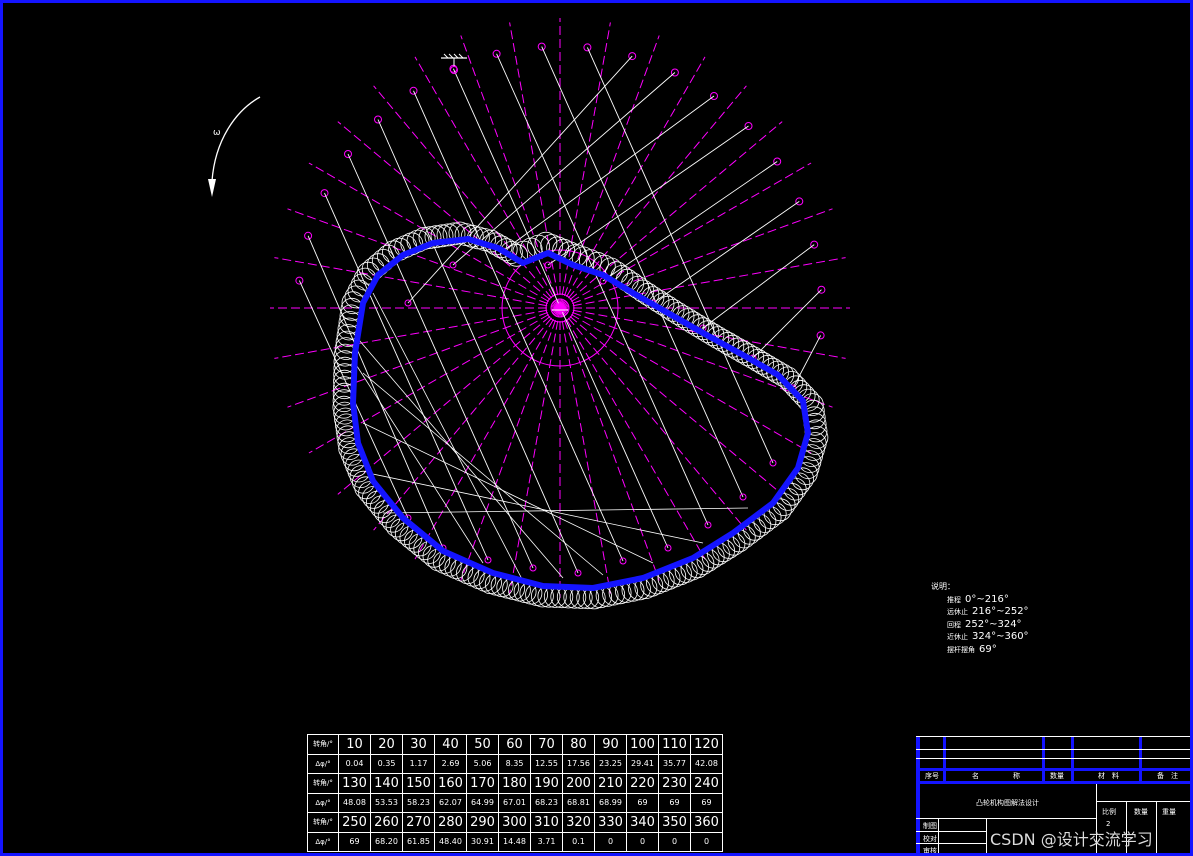 The height and width of the screenshot is (856, 1193). What do you see at coordinates (1174, 776) in the screenshot?
I see `remark-label-b: 注` at bounding box center [1174, 776].